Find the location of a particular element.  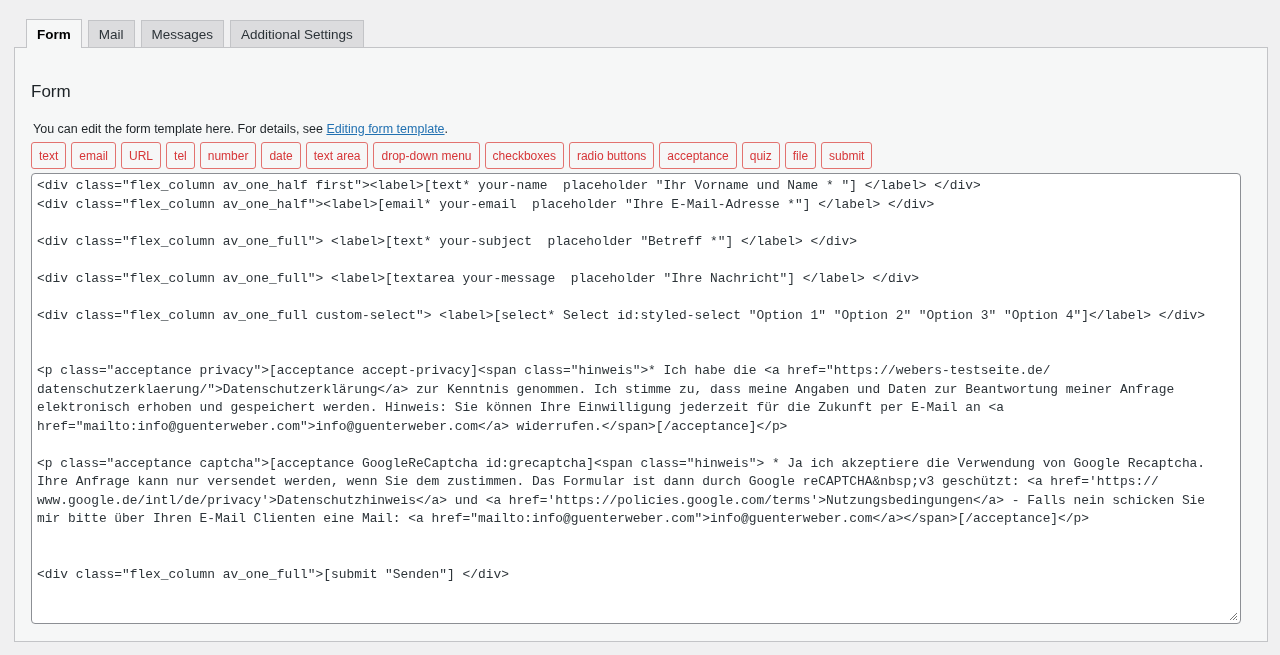

tag-generator-button: acceptance is located at coordinates (698, 155).